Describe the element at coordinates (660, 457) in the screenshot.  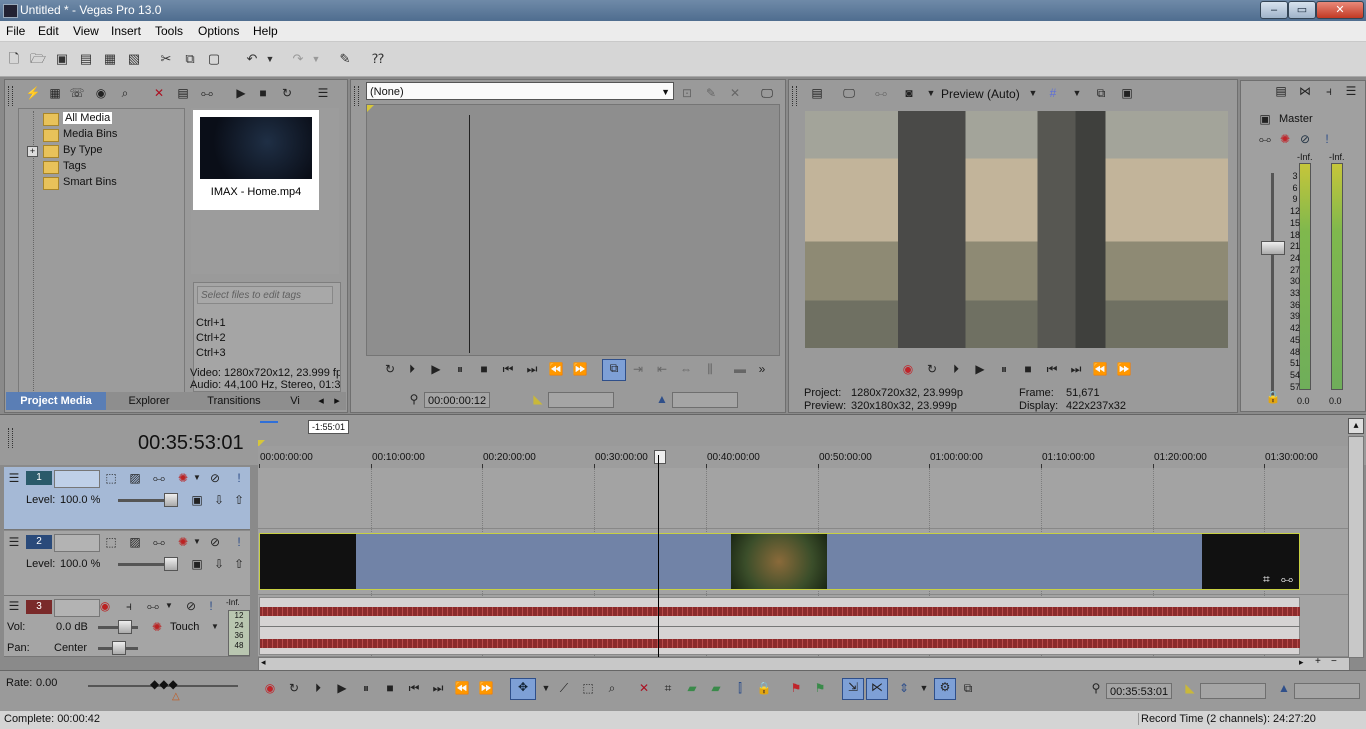
I see `playhead-handle` at that location.